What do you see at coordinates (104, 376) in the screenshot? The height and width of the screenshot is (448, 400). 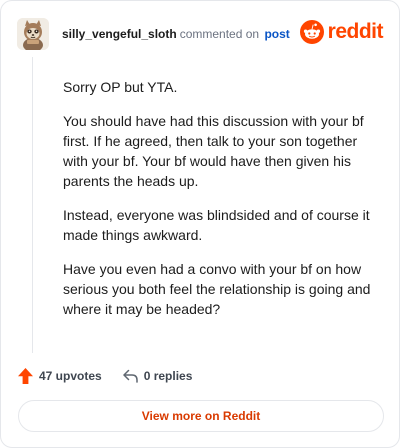 I see `comment-actions: 47 upvotes 0 replies` at bounding box center [104, 376].